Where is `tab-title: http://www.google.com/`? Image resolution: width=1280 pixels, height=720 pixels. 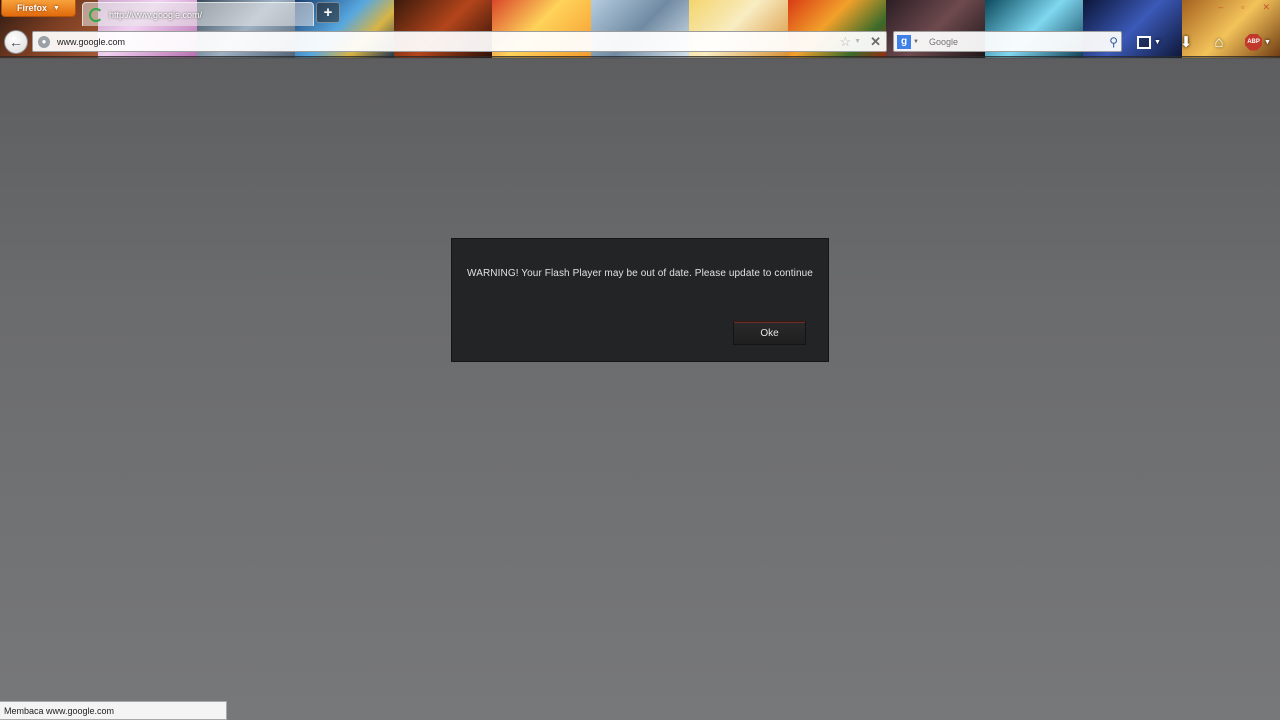 tab-title: http://www.google.com/ is located at coordinates (156, 14).